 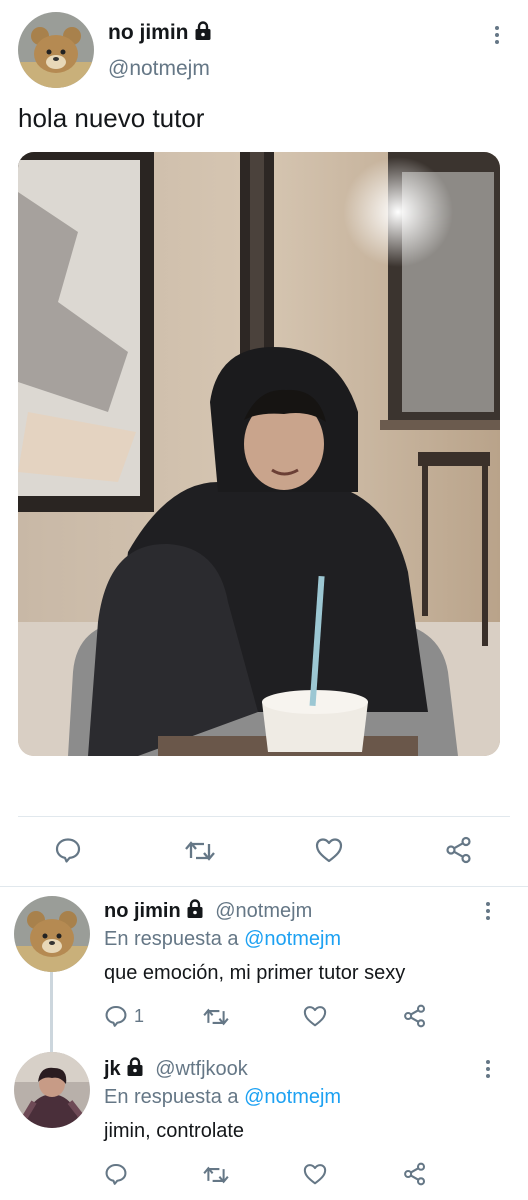 I want to click on reply-handle: @notmejm, so click(x=263, y=911).